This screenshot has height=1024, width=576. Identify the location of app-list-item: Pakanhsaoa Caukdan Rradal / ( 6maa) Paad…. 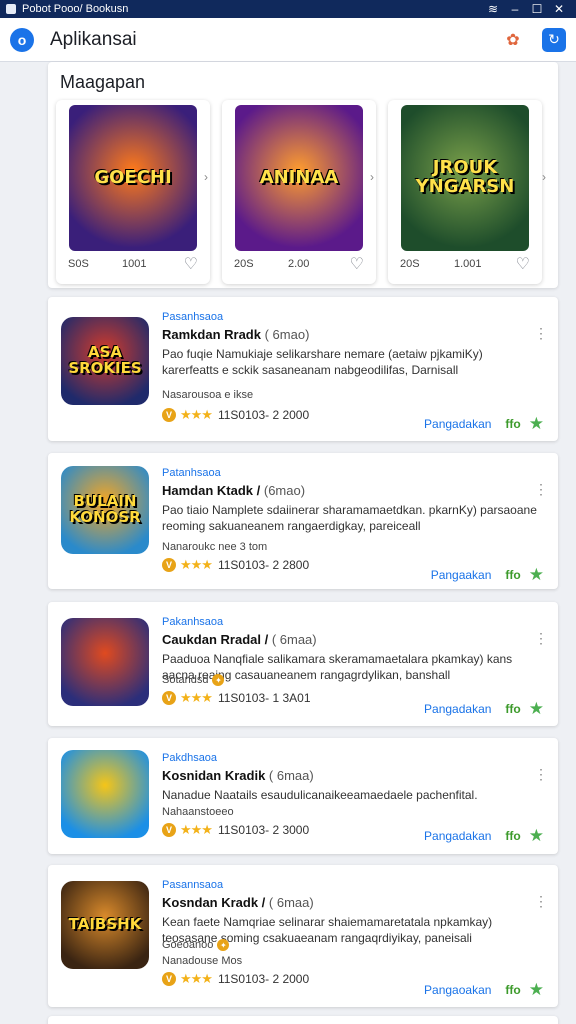
(303, 664).